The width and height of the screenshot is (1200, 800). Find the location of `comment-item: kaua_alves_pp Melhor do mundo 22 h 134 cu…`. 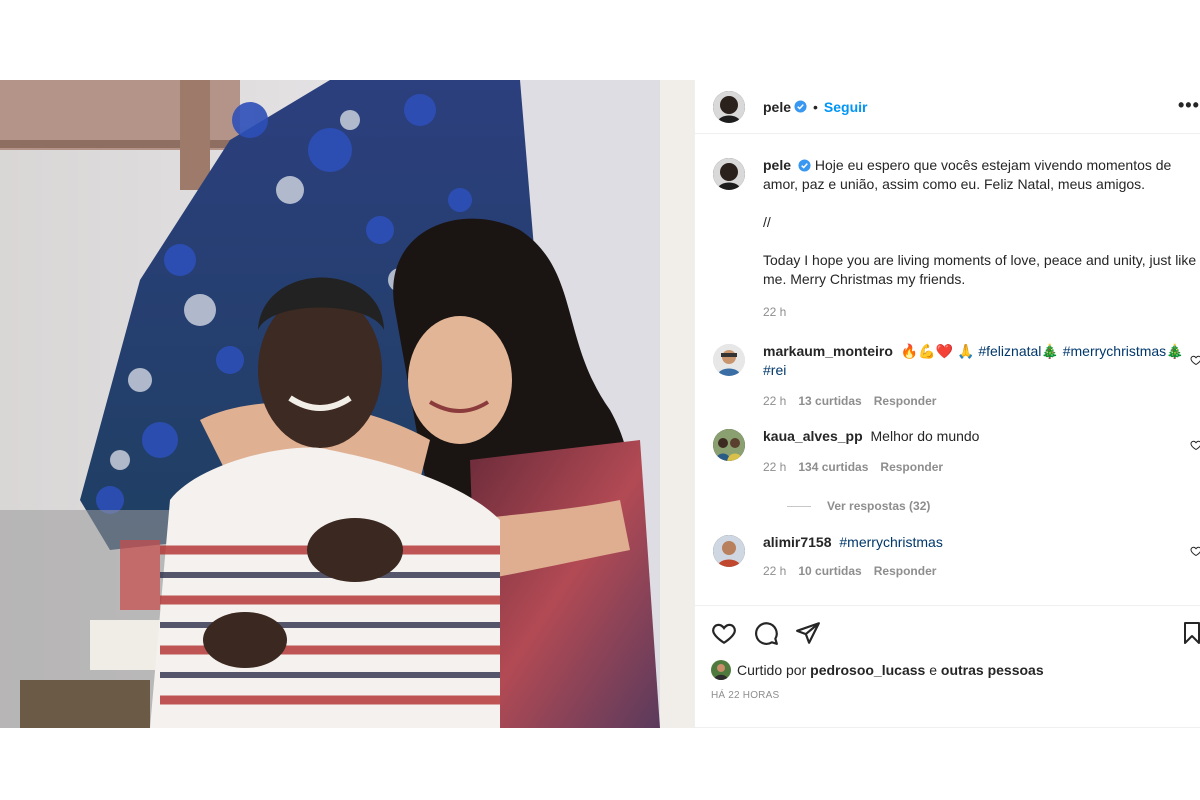

comment-item: kaua_alves_pp Melhor do mundo 22 h 134 cu… is located at coordinates (956, 452).